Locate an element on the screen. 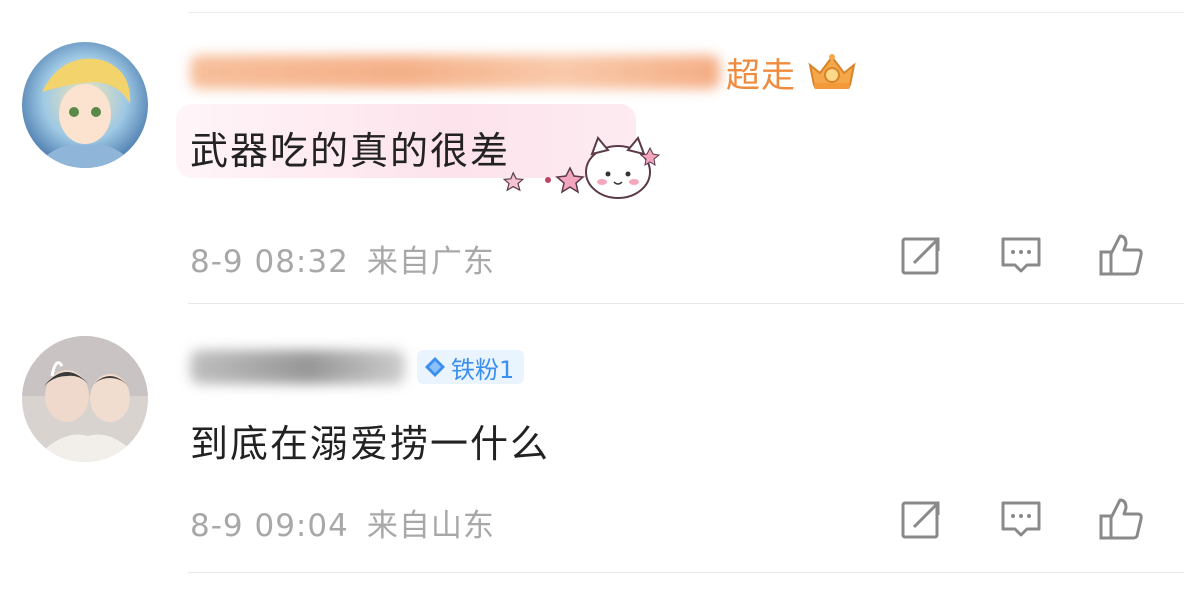  comment-time: 8-9 08:32 is located at coordinates (269, 262).